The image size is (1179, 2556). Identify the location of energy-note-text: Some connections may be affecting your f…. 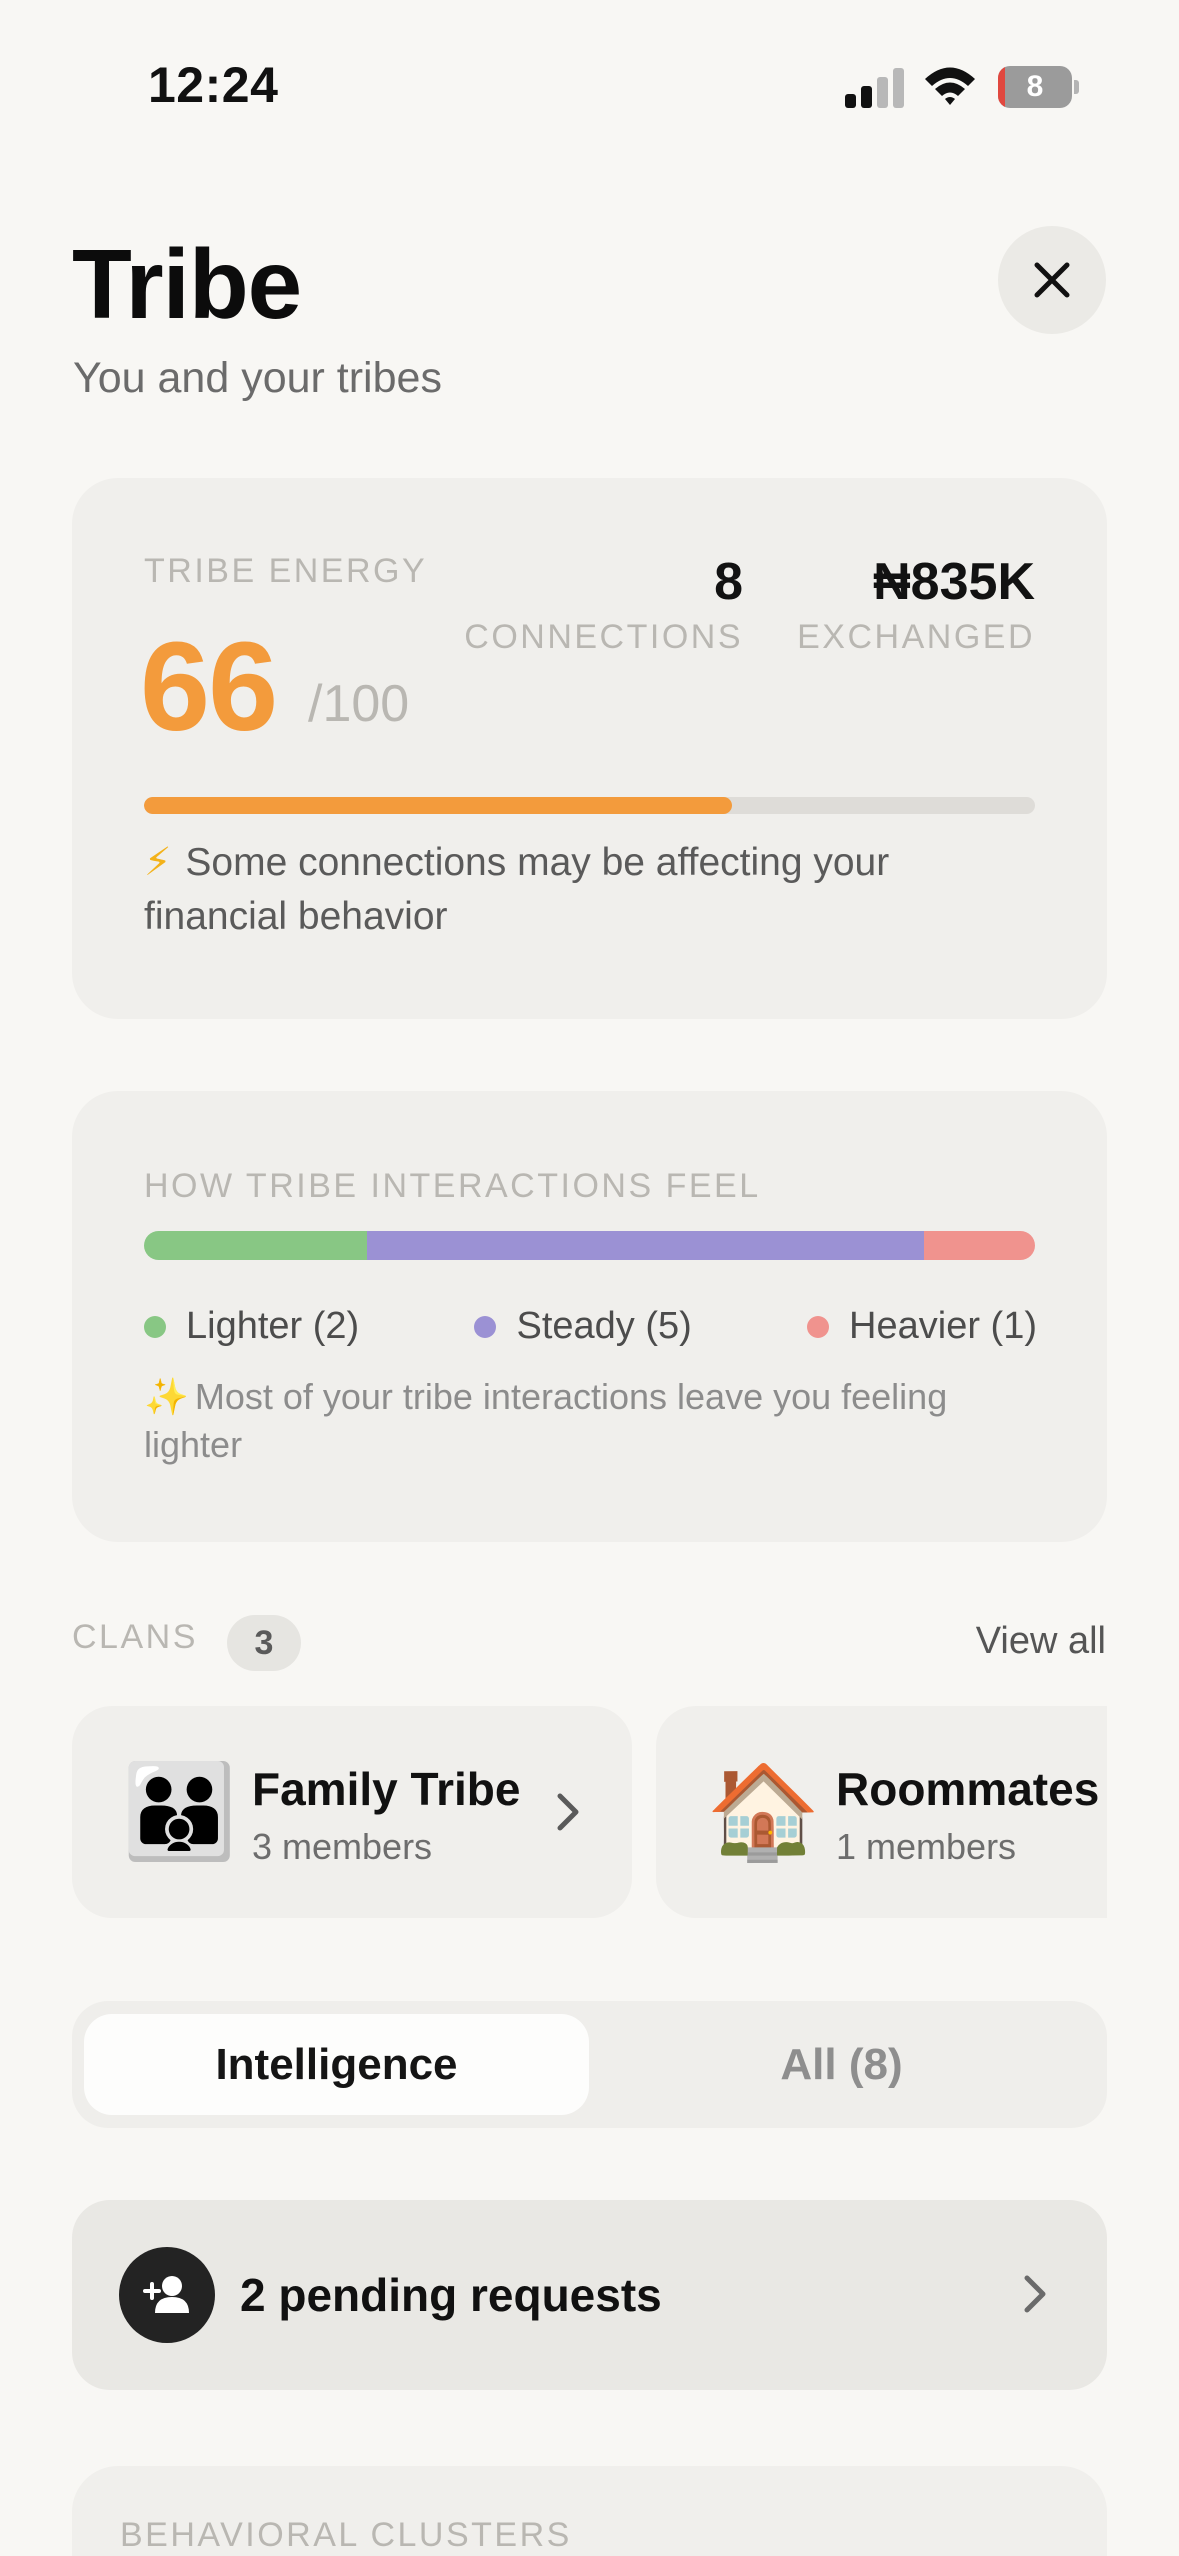
(517, 889).